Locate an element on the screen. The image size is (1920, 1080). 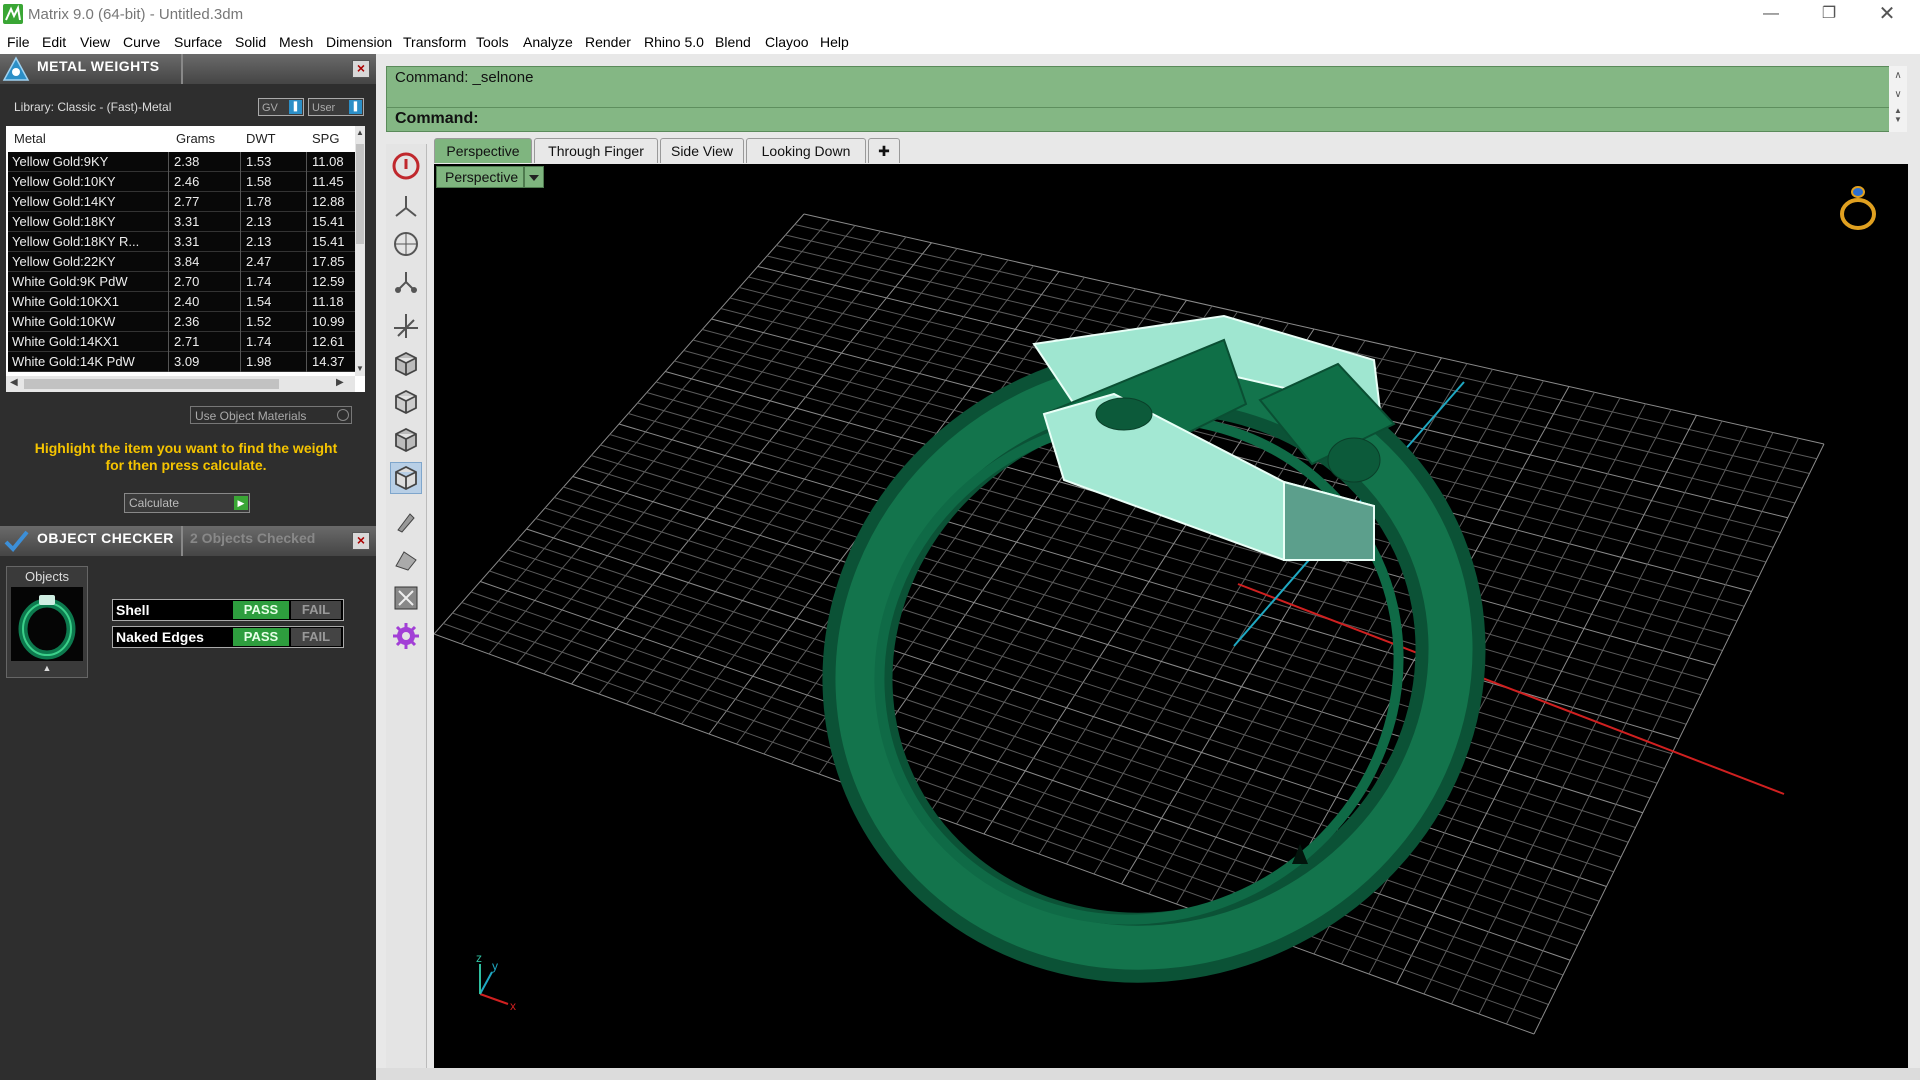
menu-tools: Tools is located at coordinates (492, 42).